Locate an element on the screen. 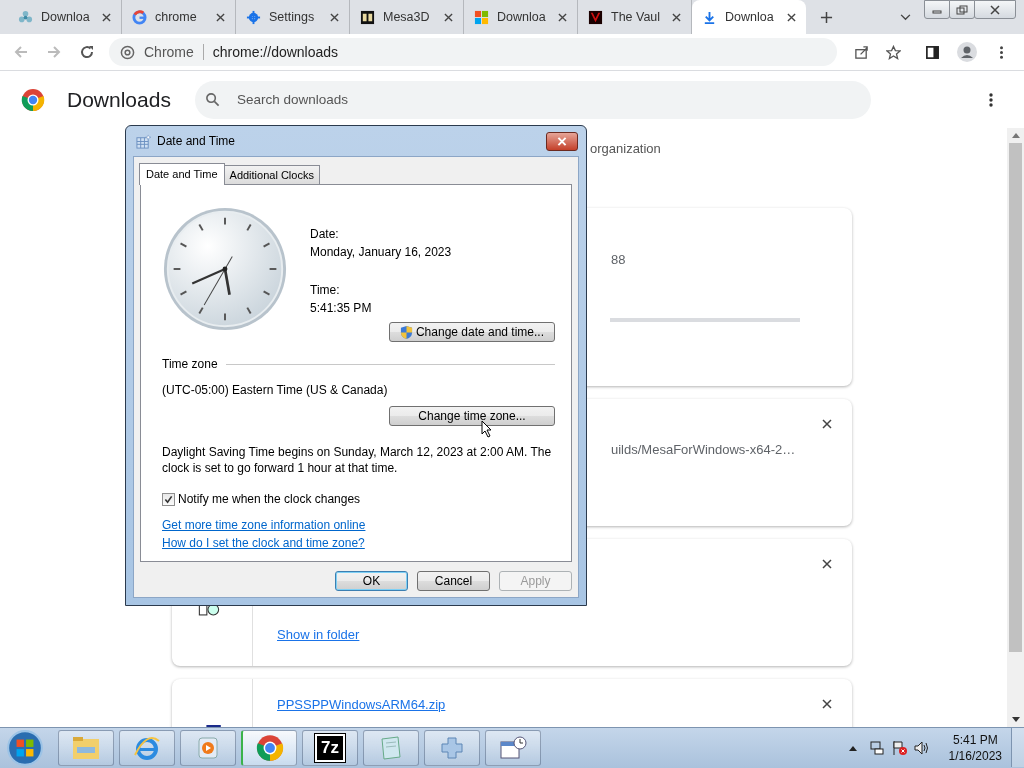 The height and width of the screenshot is (768, 1024). calendar-clock-icon is located at coordinates (513, 748).